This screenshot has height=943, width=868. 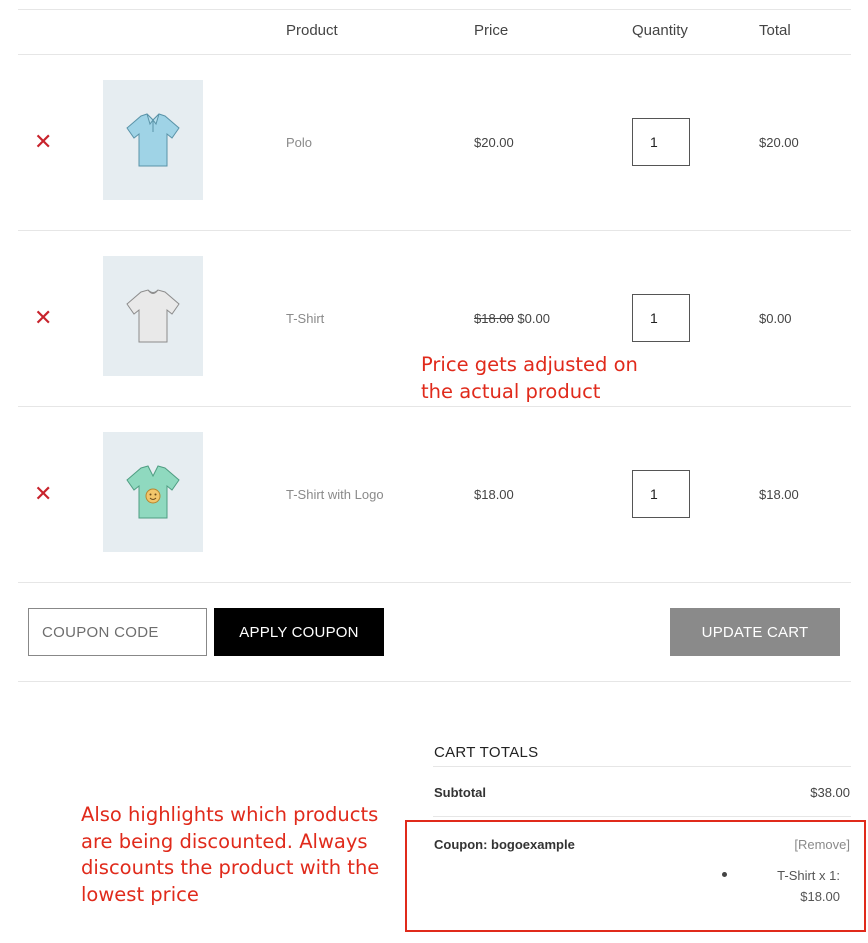 What do you see at coordinates (504, 844) in the screenshot?
I see `coupon-label: Coupon: bogoexample` at bounding box center [504, 844].